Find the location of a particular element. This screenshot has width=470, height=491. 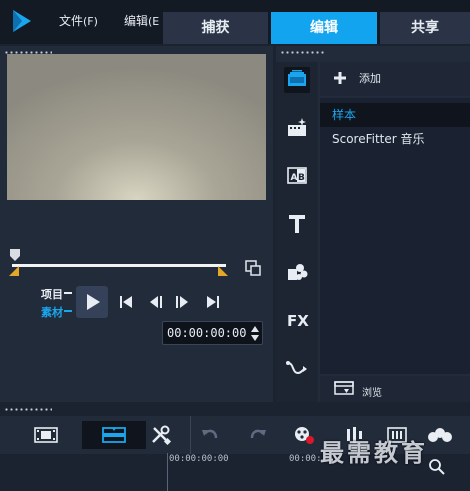

workspace-tabs: 捕获 编辑 共享 is located at coordinates (316, 28).